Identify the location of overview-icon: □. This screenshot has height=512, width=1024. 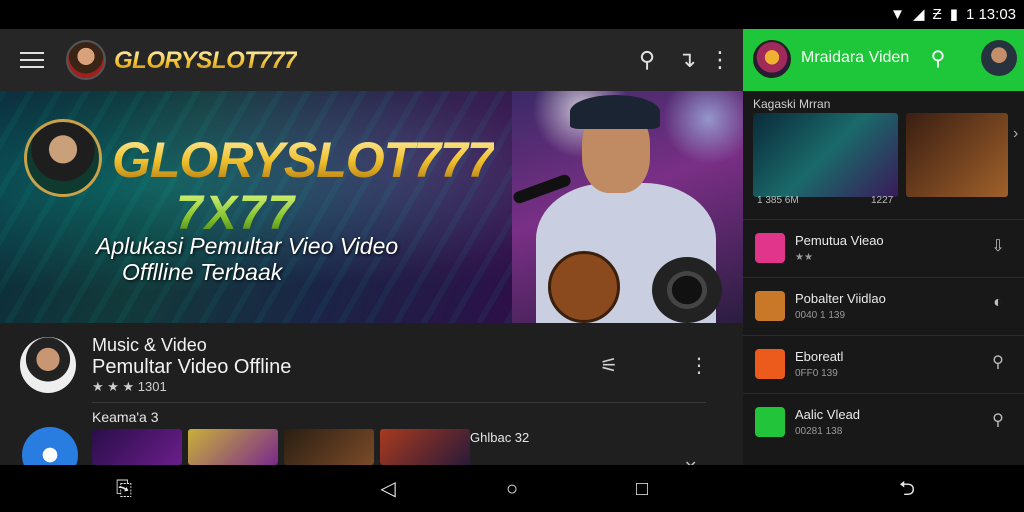
(642, 489).